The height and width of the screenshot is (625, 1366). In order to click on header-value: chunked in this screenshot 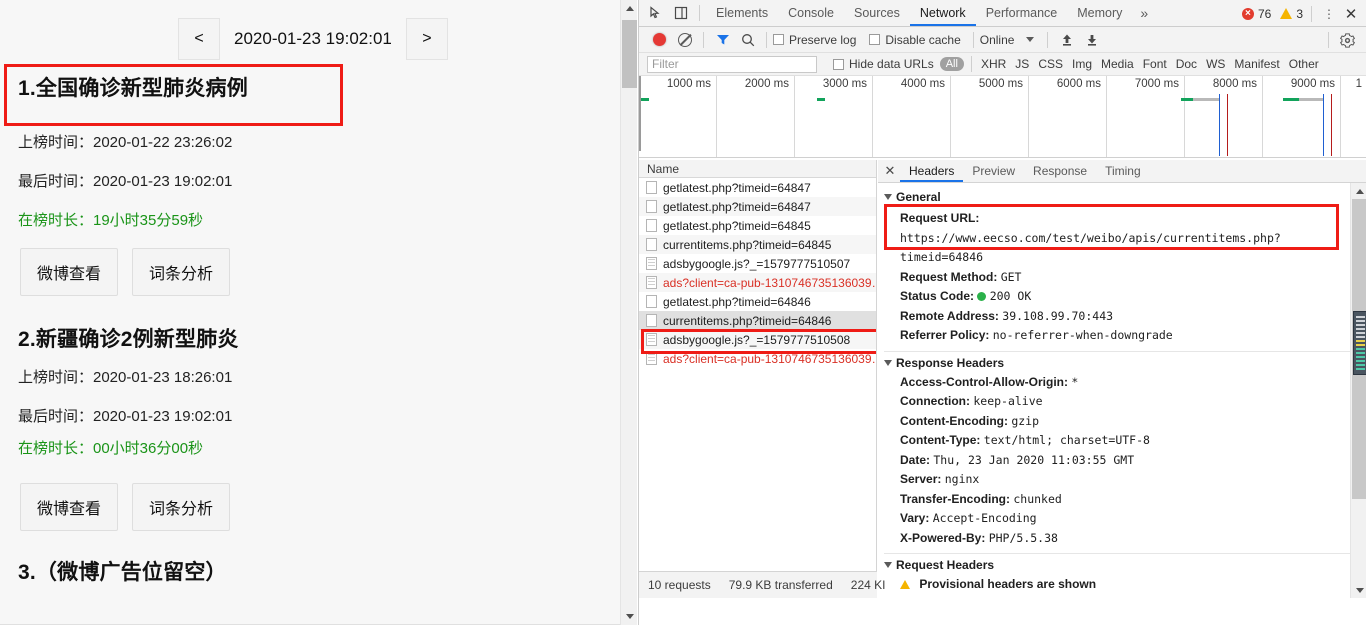, I will do `click(1037, 498)`.